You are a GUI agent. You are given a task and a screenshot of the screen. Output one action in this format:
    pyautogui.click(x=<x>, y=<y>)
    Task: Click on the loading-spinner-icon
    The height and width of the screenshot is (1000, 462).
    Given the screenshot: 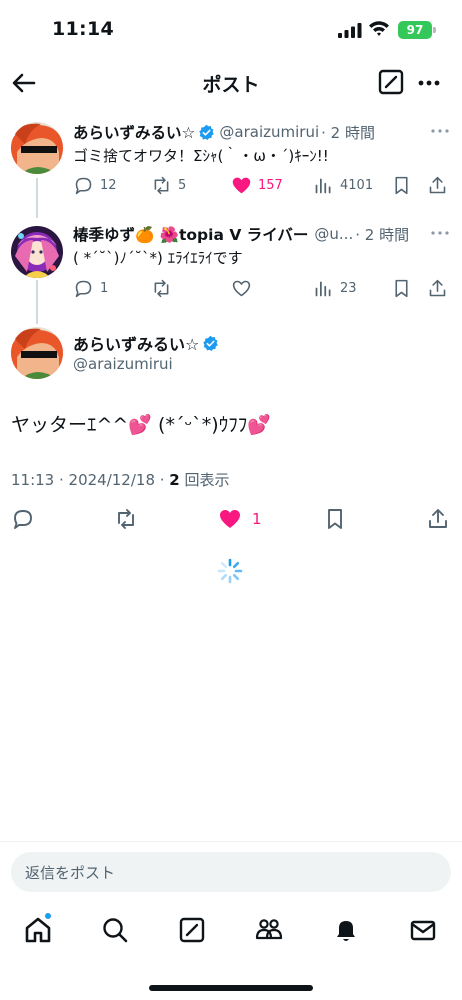 What is the action you would take?
    pyautogui.click(x=230, y=571)
    